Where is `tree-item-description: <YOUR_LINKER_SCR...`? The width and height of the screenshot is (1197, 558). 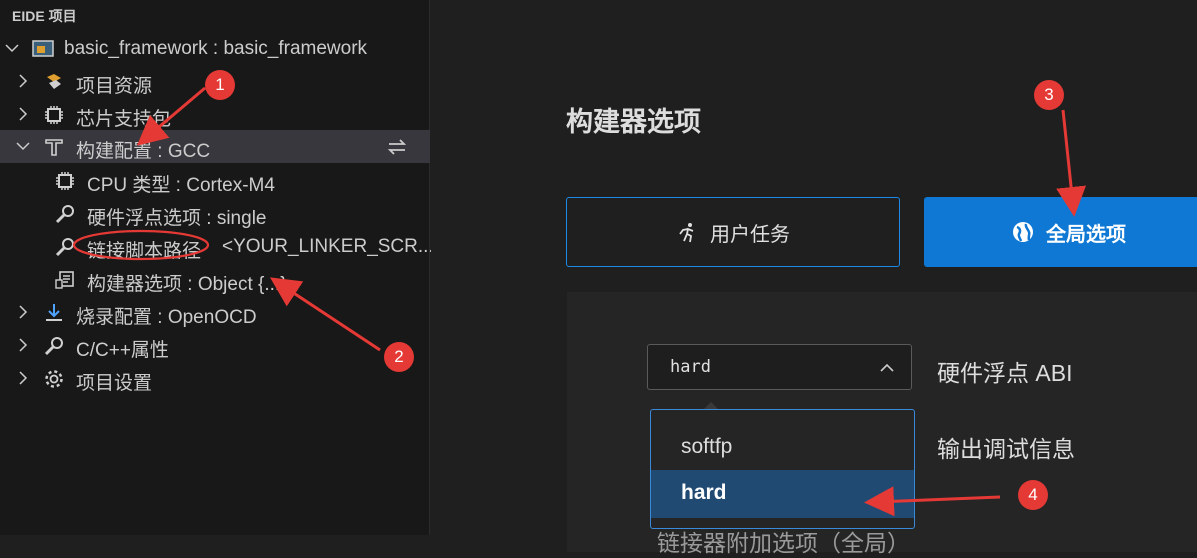 tree-item-description: <YOUR_LINKER_SCR... is located at coordinates (328, 246).